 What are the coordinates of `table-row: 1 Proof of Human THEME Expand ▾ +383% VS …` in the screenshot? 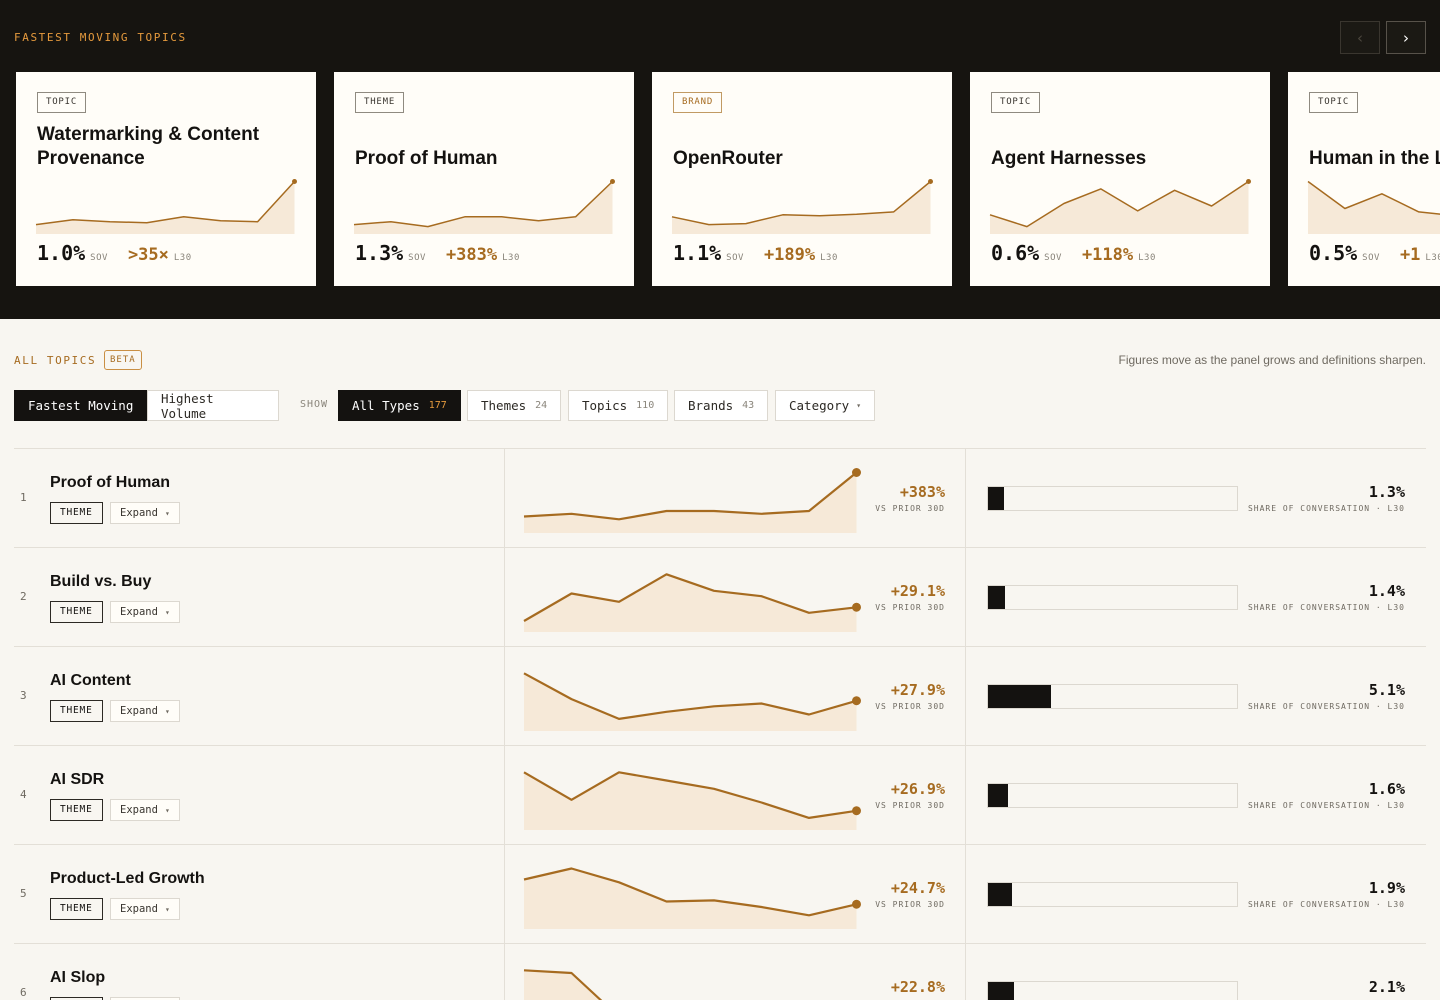 It's located at (720, 498).